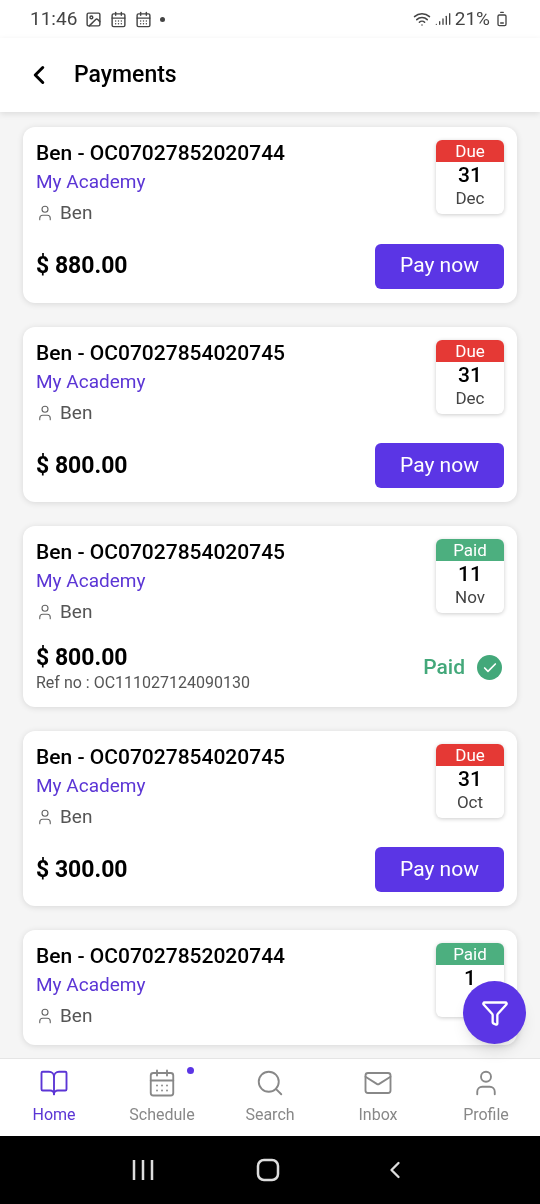 This screenshot has width=540, height=1204. I want to click on payment-card: Ben - OC07027854020745 My Academy Ben Due 31 Oct $ 300.00 Pay now, so click(270, 818).